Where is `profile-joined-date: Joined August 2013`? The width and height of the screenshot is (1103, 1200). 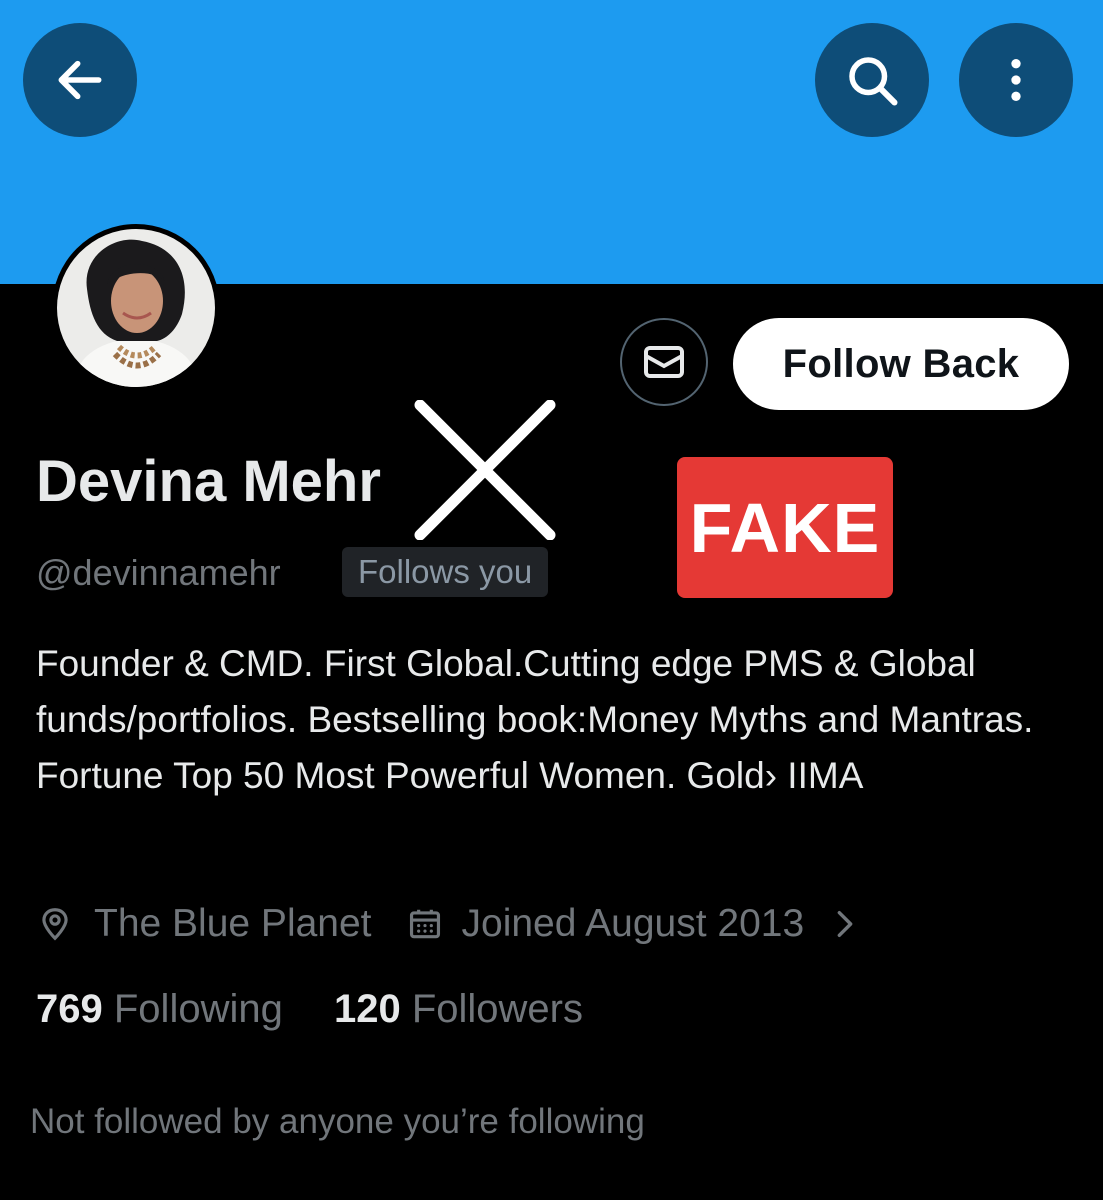 profile-joined-date: Joined August 2013 is located at coordinates (633, 923).